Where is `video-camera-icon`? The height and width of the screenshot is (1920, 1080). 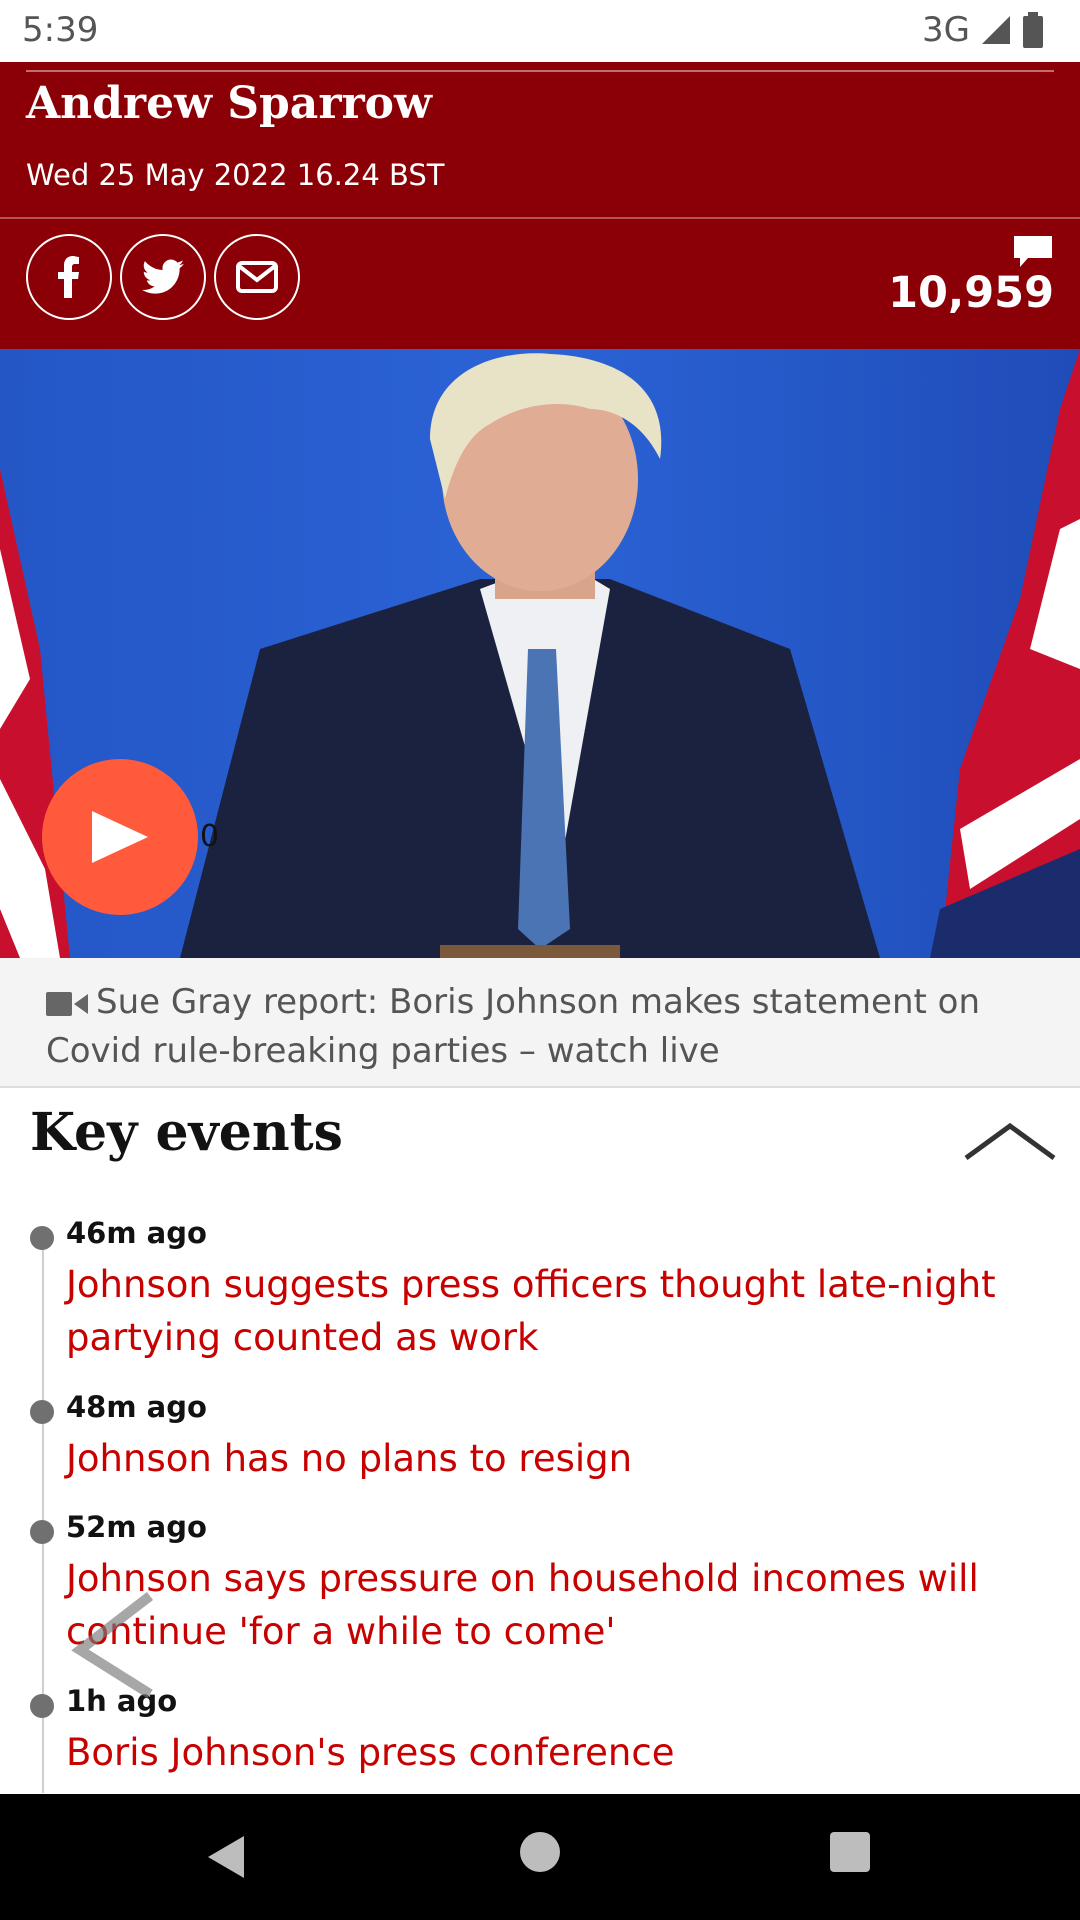
video-camera-icon is located at coordinates (67, 1004).